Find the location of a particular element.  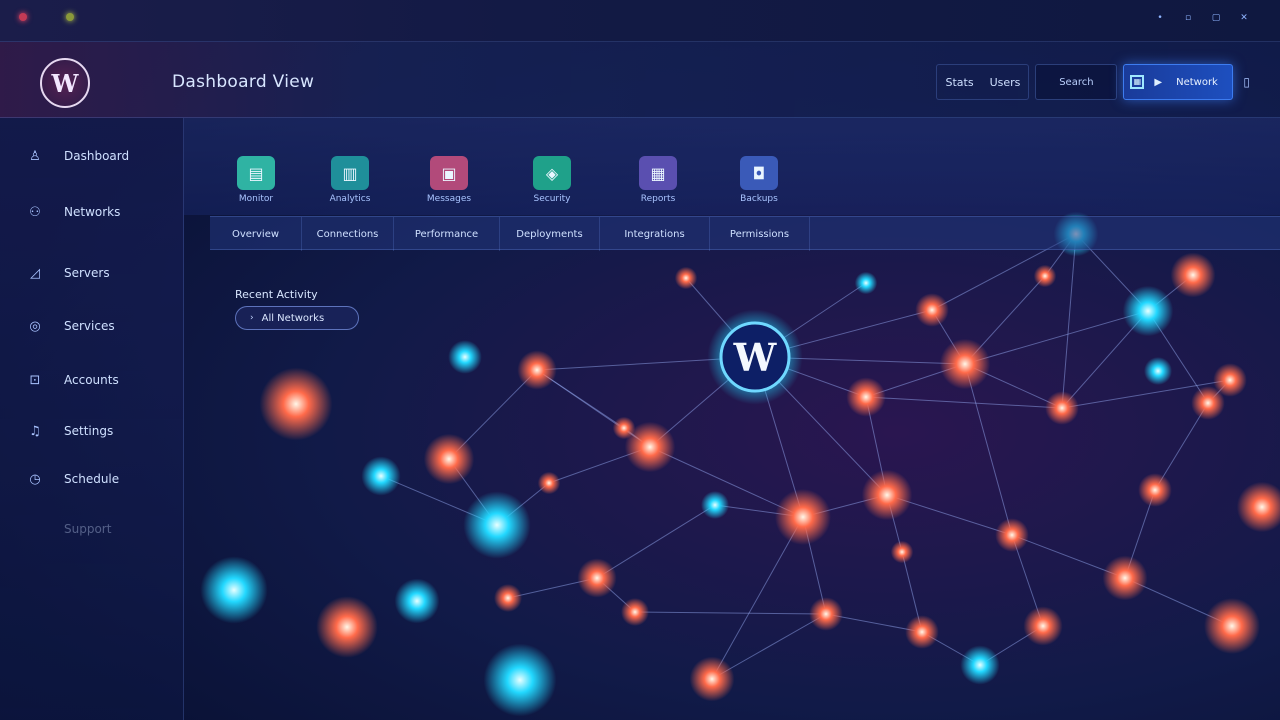

section-label: Recent Activity is located at coordinates (276, 294).